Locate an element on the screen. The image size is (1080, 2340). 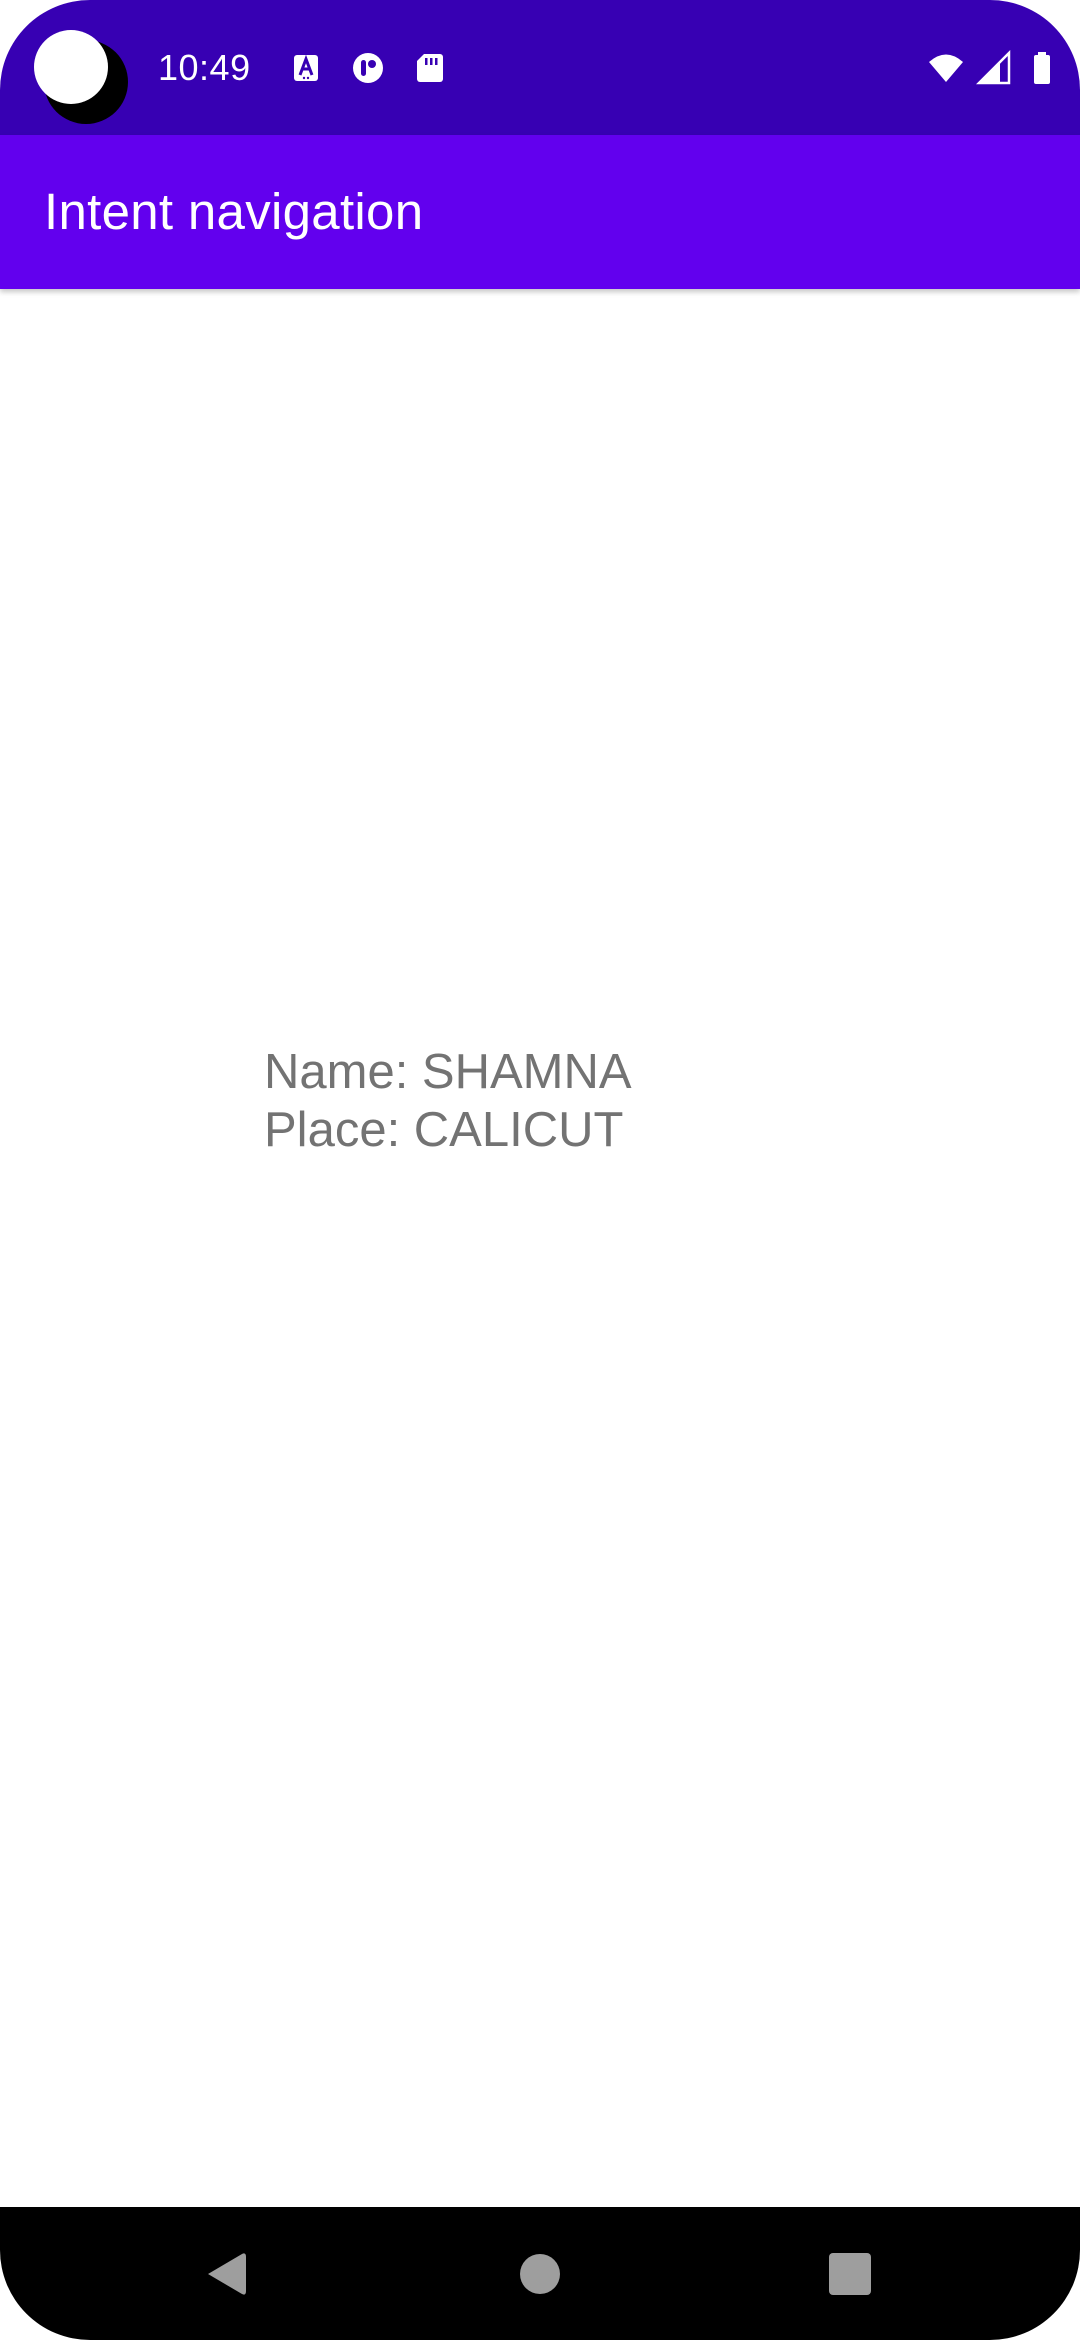
status-time: 10:49 is located at coordinates (204, 67).